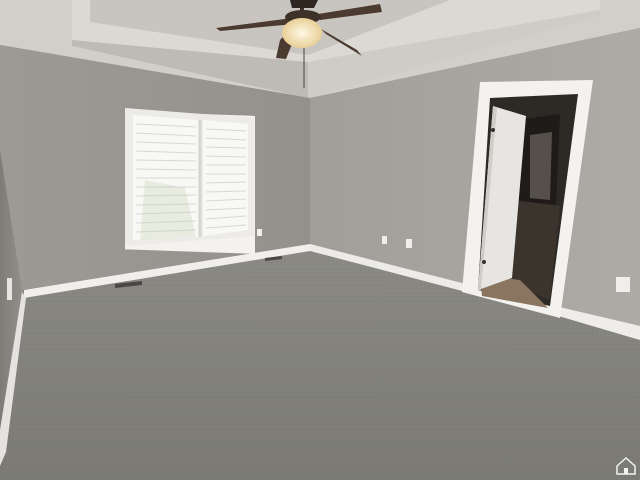 Image resolution: width=640 pixels, height=480 pixels. Describe the element at coordinates (190, 181) in the screenshot. I see `window` at that location.